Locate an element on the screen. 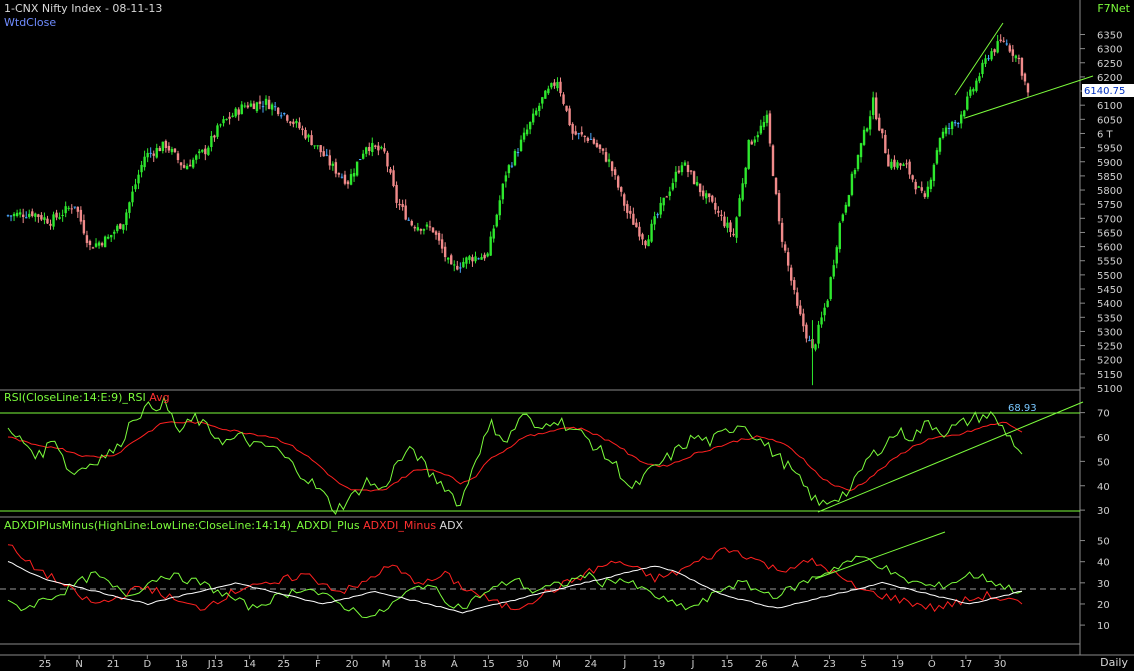 The width and height of the screenshot is (1134, 671). rsi-legend: RSI(CloseLine:14:E:9)_RSI Avg is located at coordinates (87, 397).